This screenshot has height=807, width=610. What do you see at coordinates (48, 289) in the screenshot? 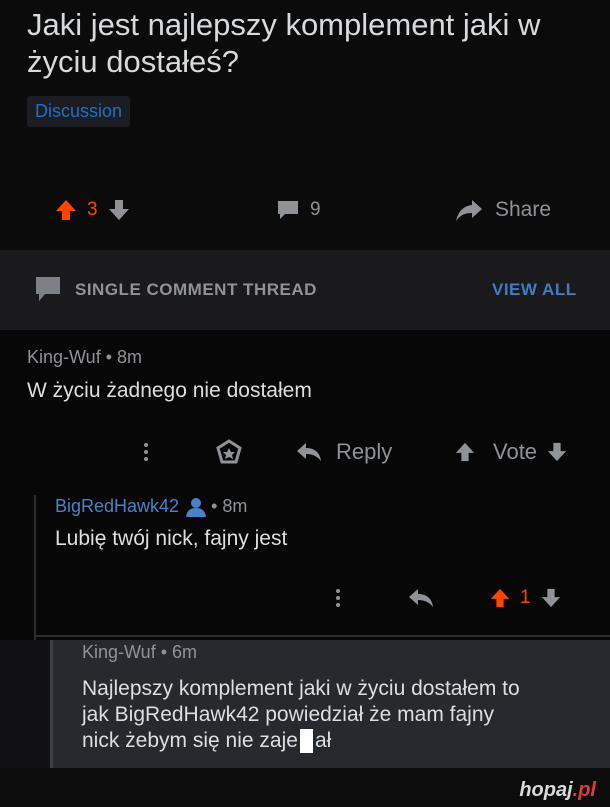
I see `comment-thread-icon` at bounding box center [48, 289].